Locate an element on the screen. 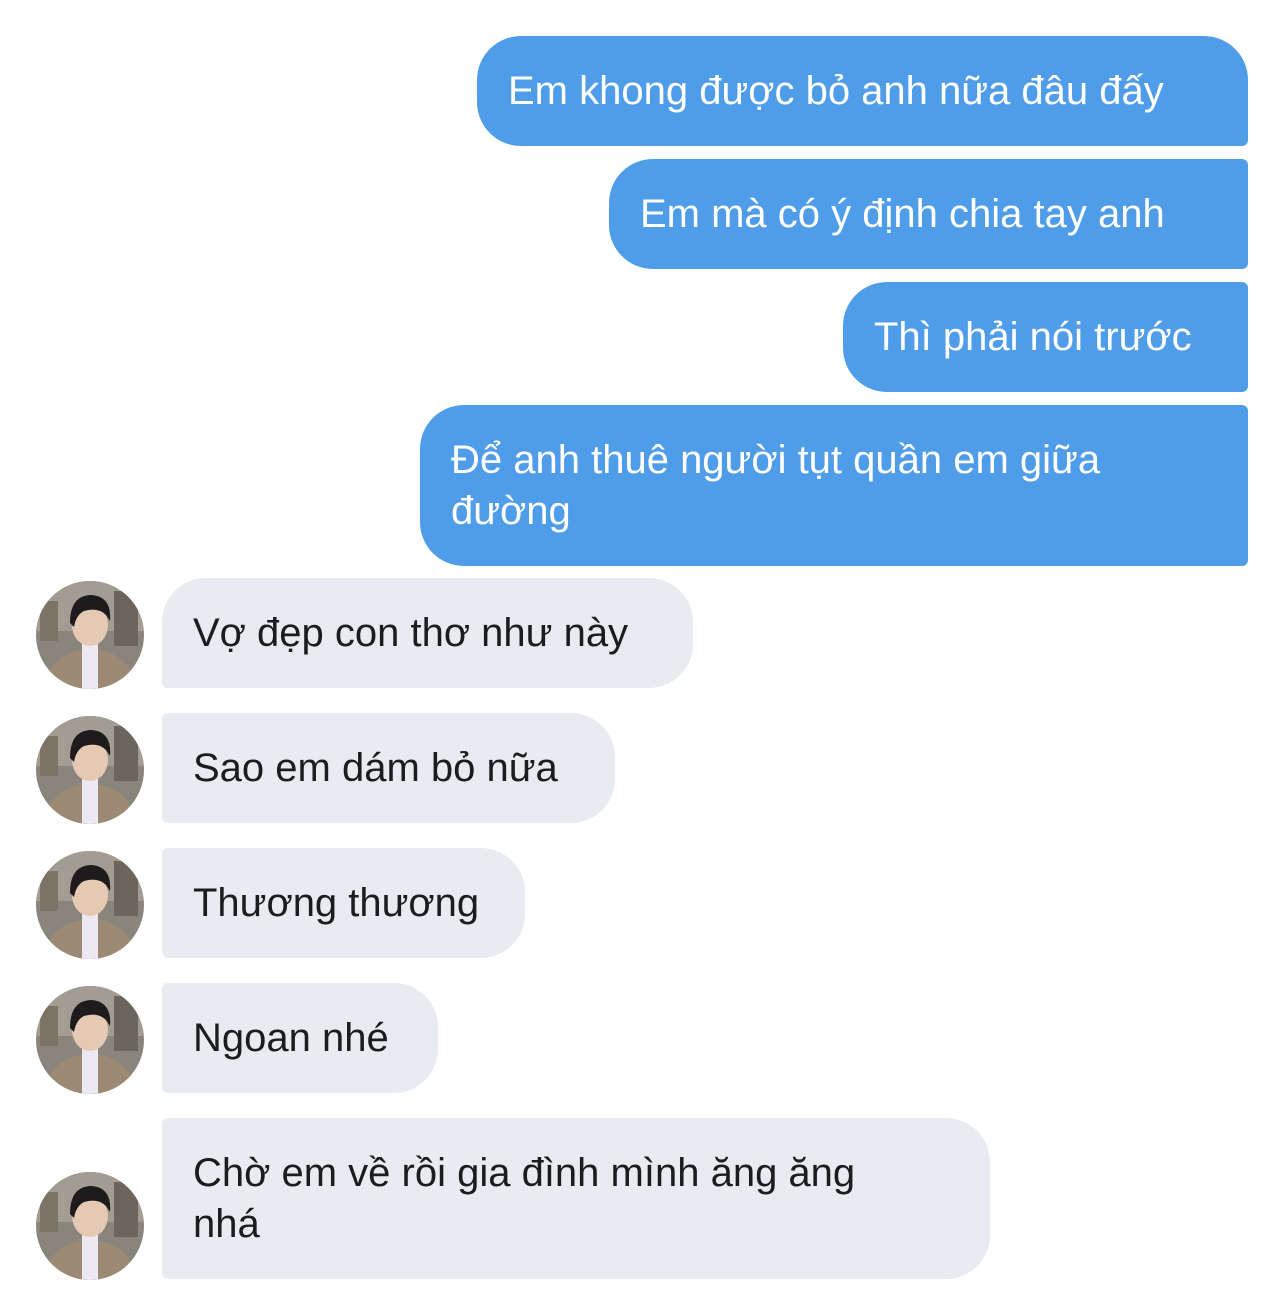 Image resolution: width=1284 pixels, height=1303 pixels. incoming-message-bubble: Thương thương is located at coordinates (343, 903).